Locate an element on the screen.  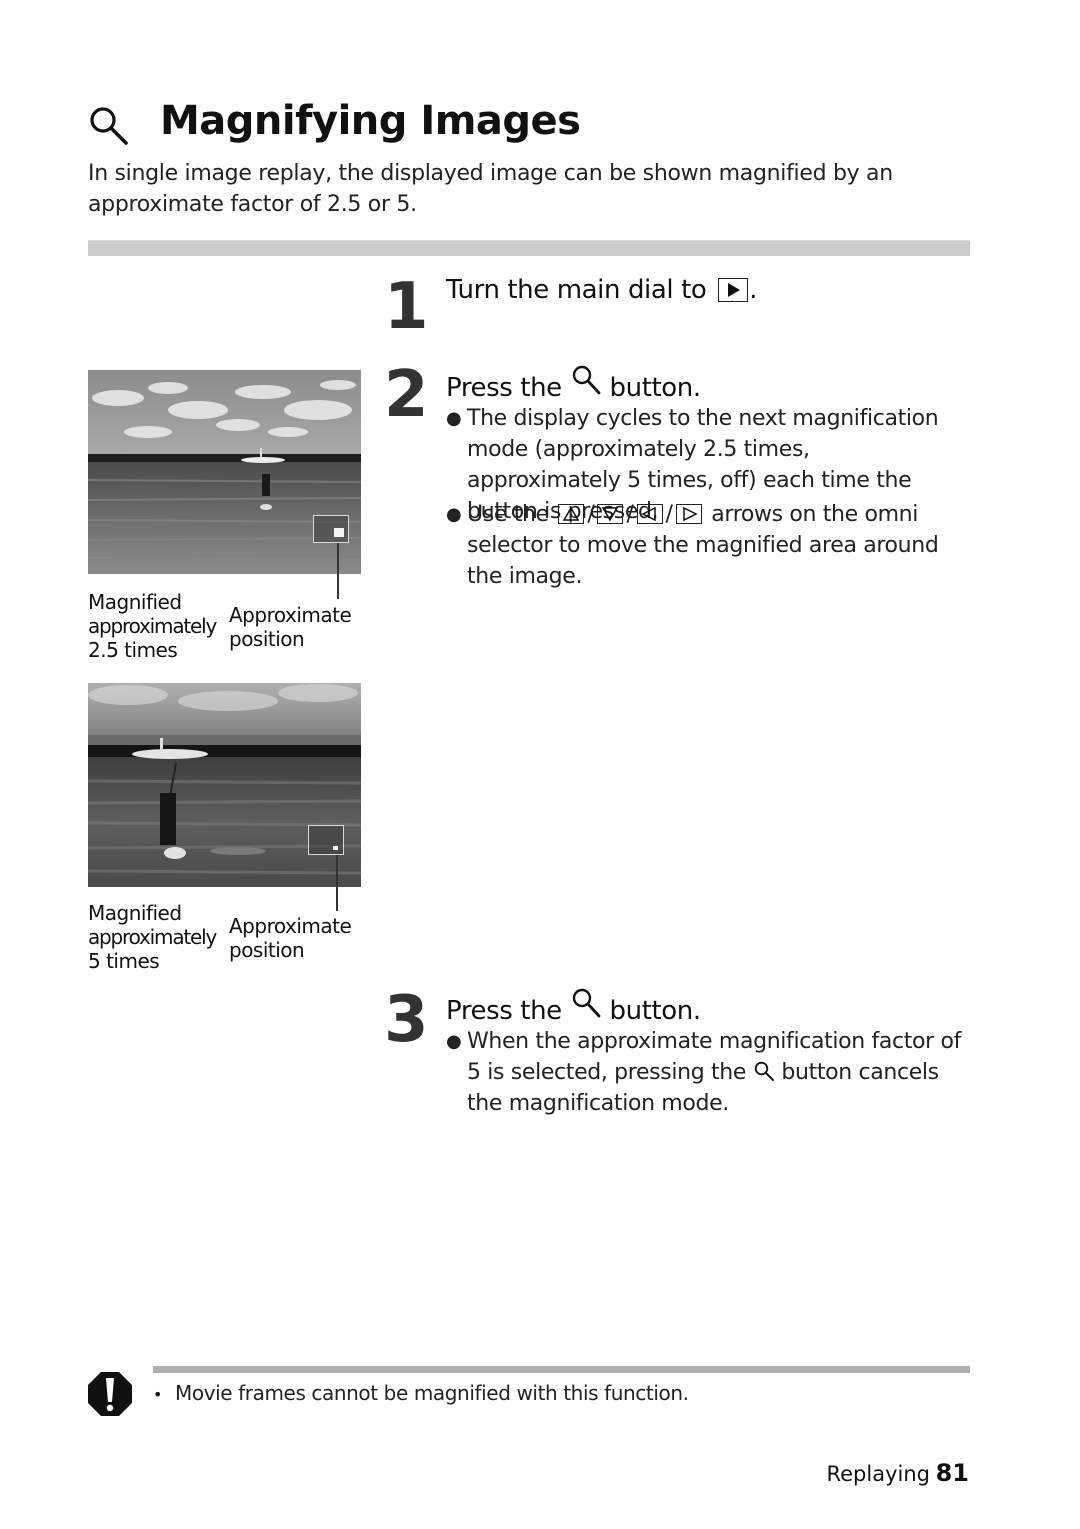
sample-photo-2-5x is located at coordinates (224, 472).